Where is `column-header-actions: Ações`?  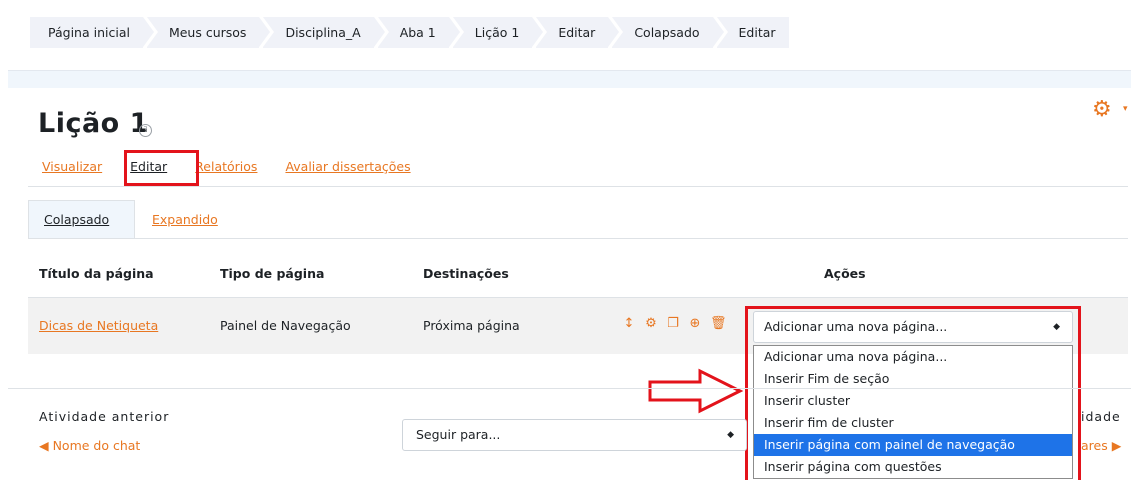 column-header-actions: Ações is located at coordinates (845, 273).